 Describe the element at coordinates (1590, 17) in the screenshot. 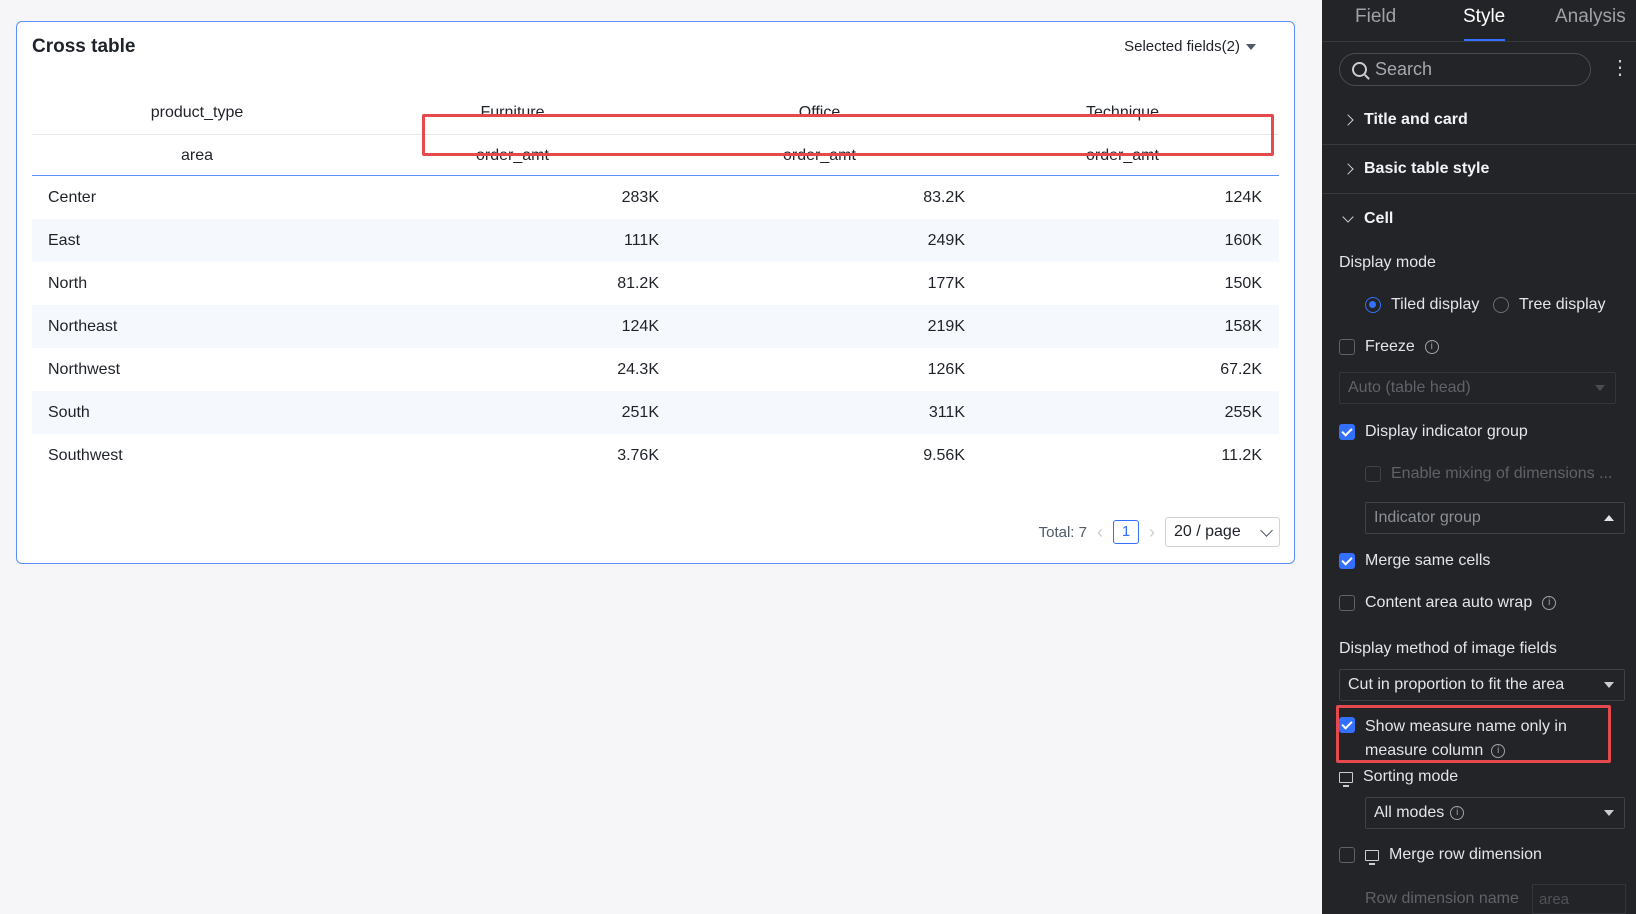

I see `tab-analysis: Analysis` at that location.